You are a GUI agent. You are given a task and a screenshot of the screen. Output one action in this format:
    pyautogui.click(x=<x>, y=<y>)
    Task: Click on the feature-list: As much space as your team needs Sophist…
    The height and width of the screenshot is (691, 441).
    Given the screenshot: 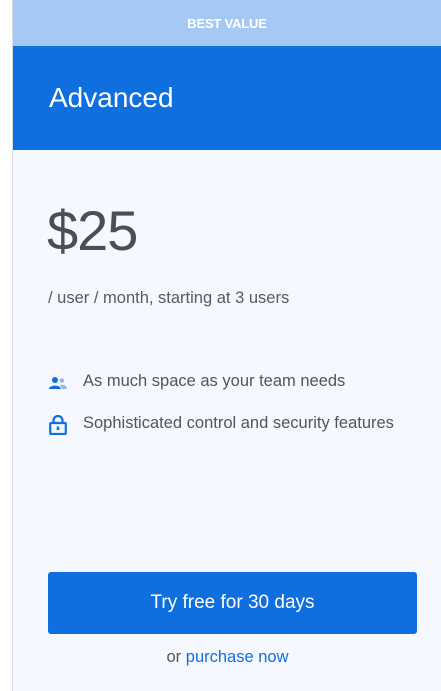 What is the action you would take?
    pyautogui.click(x=237, y=412)
    